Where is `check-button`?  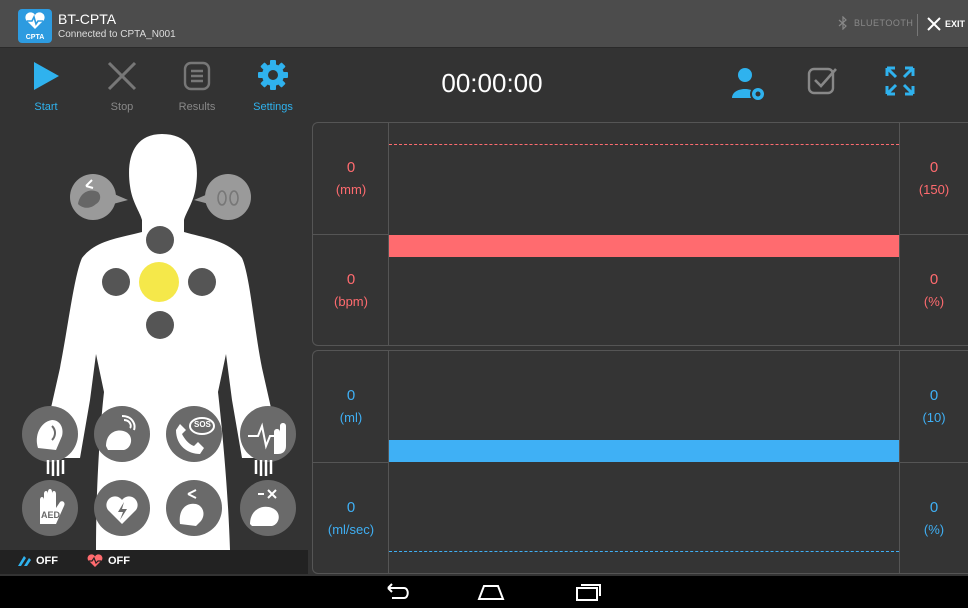 check-button is located at coordinates (823, 83).